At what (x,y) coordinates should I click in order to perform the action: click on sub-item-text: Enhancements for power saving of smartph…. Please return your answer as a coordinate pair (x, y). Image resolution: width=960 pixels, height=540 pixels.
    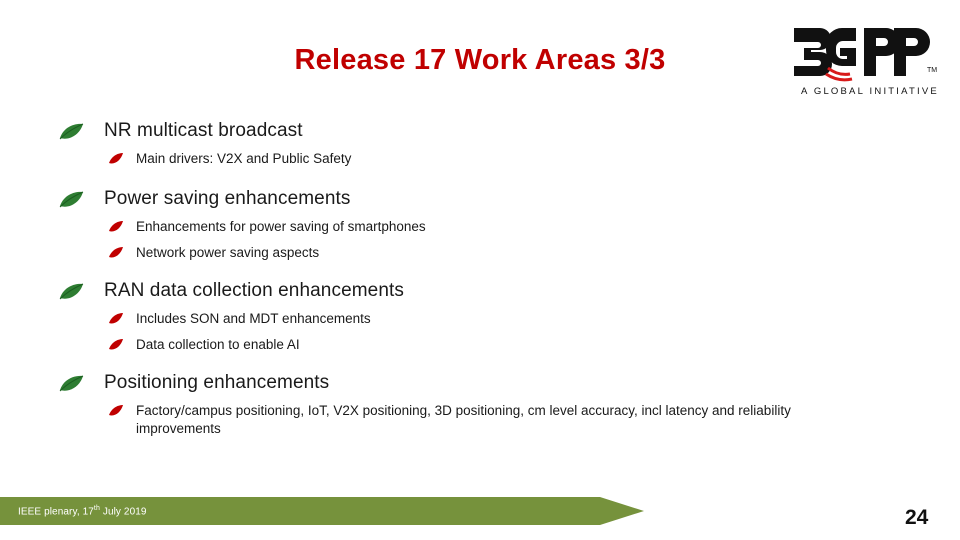
    Looking at the image, I should click on (281, 226).